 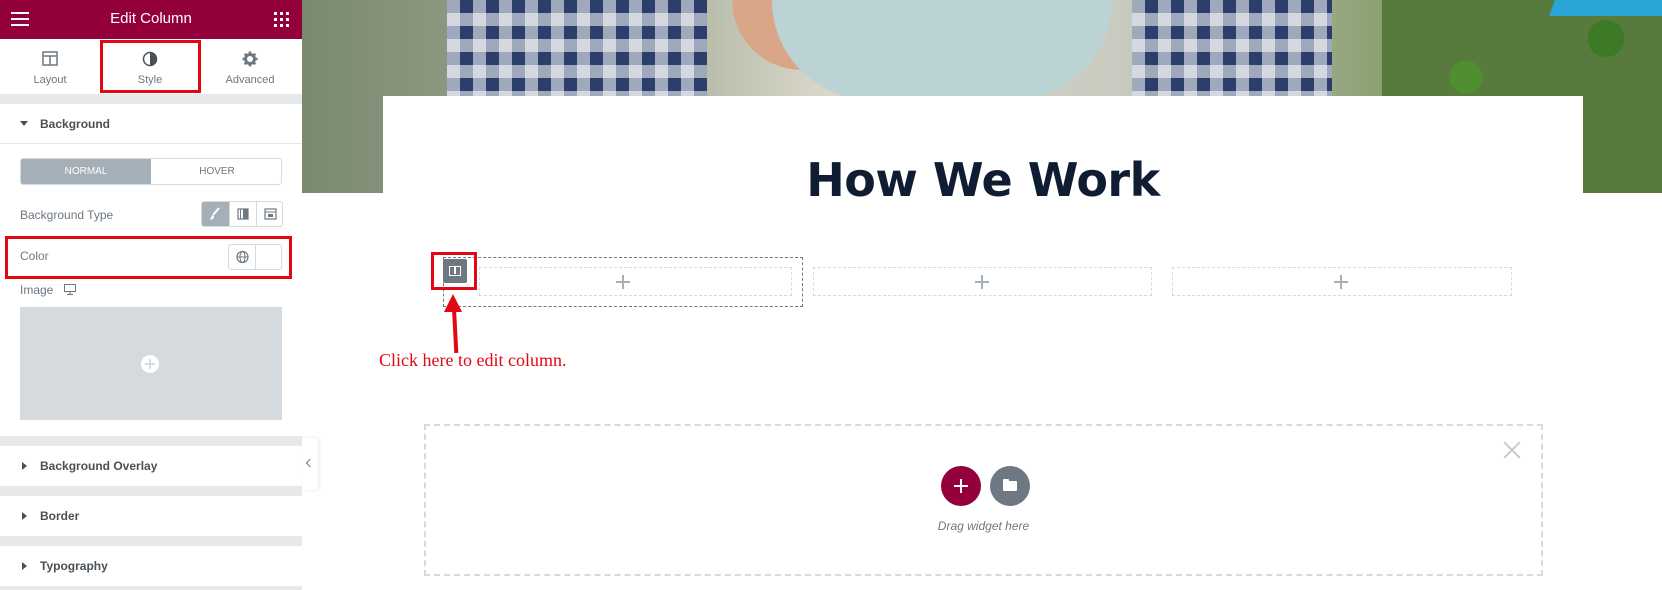 I want to click on tab-advanced: Advanced, so click(x=250, y=67).